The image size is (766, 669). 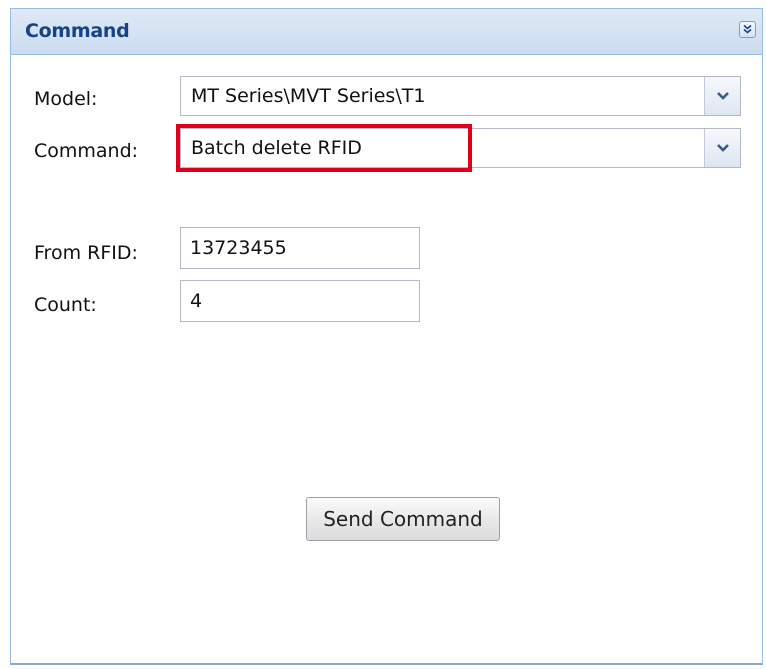 I want to click on panel-header: Command, so click(x=386, y=32).